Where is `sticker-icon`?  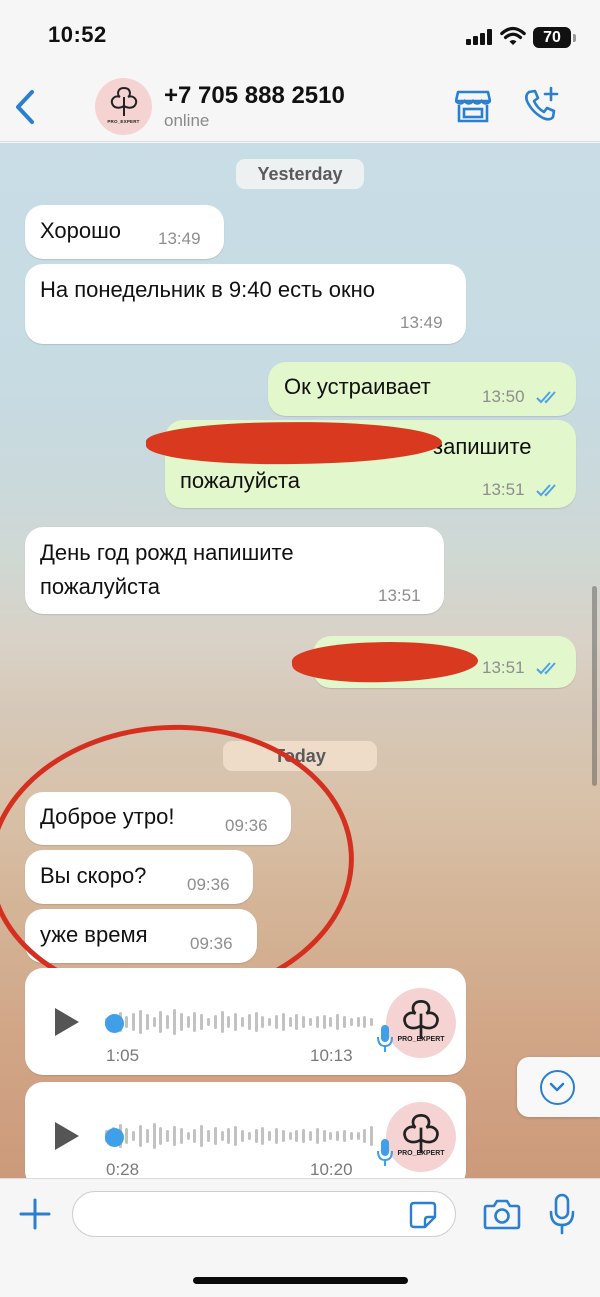
sticker-icon is located at coordinates (423, 1215).